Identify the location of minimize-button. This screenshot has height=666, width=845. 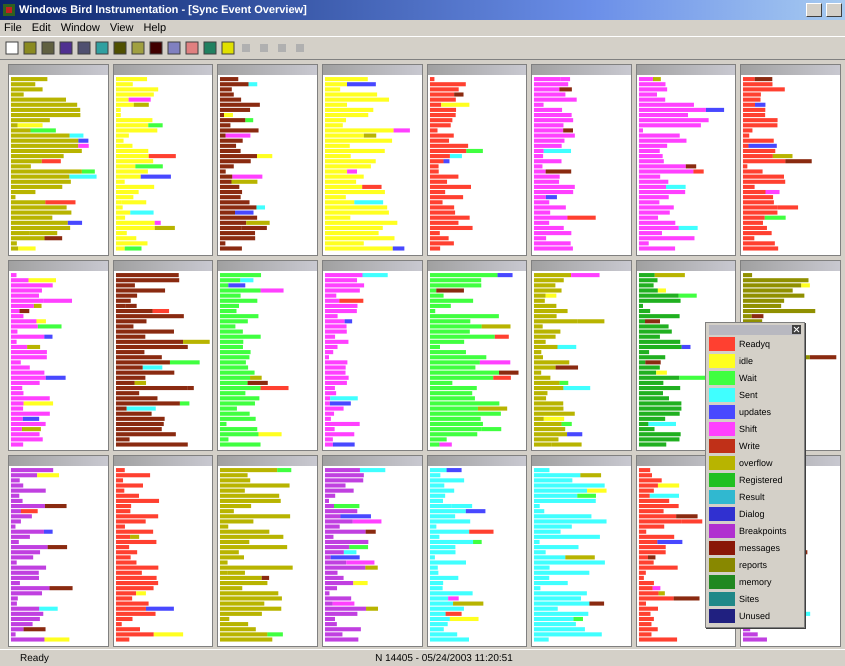
(814, 10).